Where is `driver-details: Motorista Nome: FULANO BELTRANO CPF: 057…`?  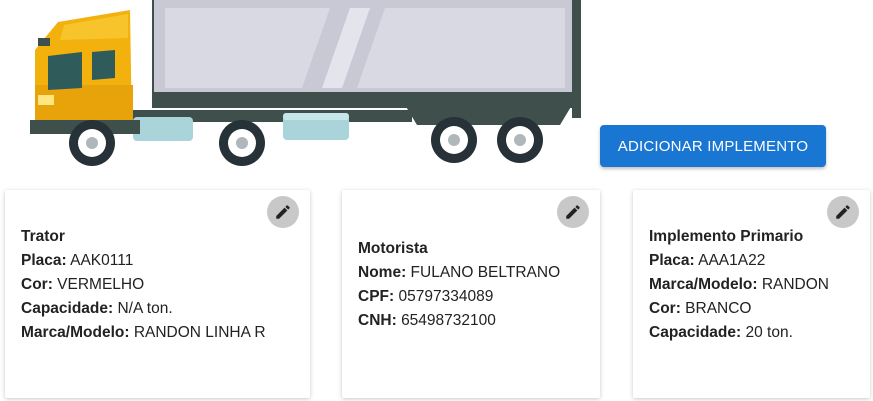
driver-details: Motorista Nome: FULANO BELTRANO CPF: 057… is located at coordinates (459, 285).